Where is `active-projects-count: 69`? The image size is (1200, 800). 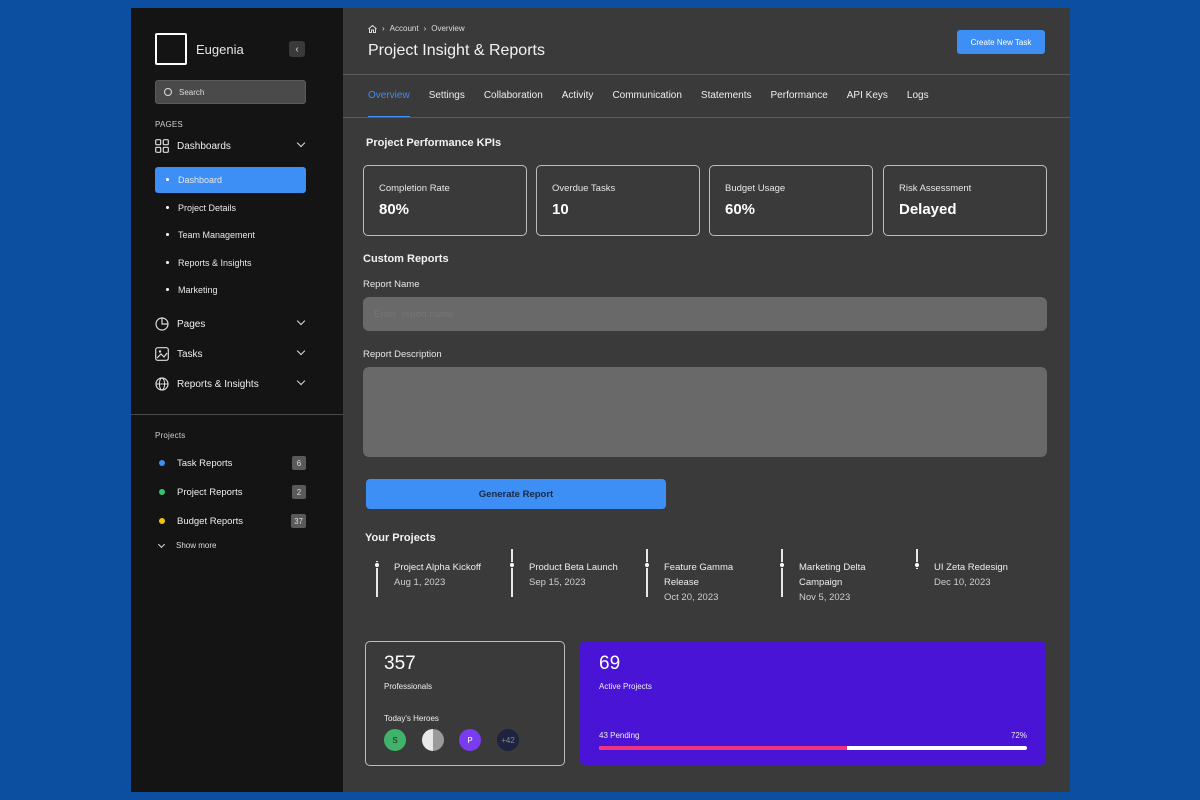 active-projects-count: 69 is located at coordinates (610, 663).